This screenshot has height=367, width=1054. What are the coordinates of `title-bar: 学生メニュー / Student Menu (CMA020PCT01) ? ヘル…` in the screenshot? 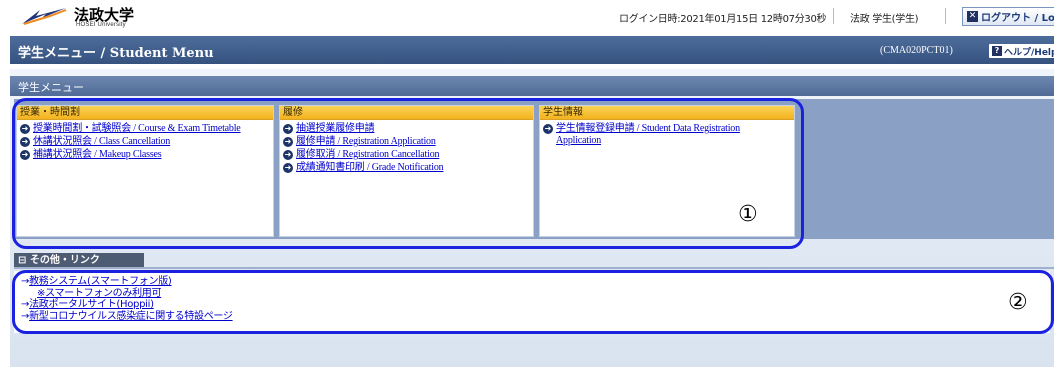 It's located at (532, 50).